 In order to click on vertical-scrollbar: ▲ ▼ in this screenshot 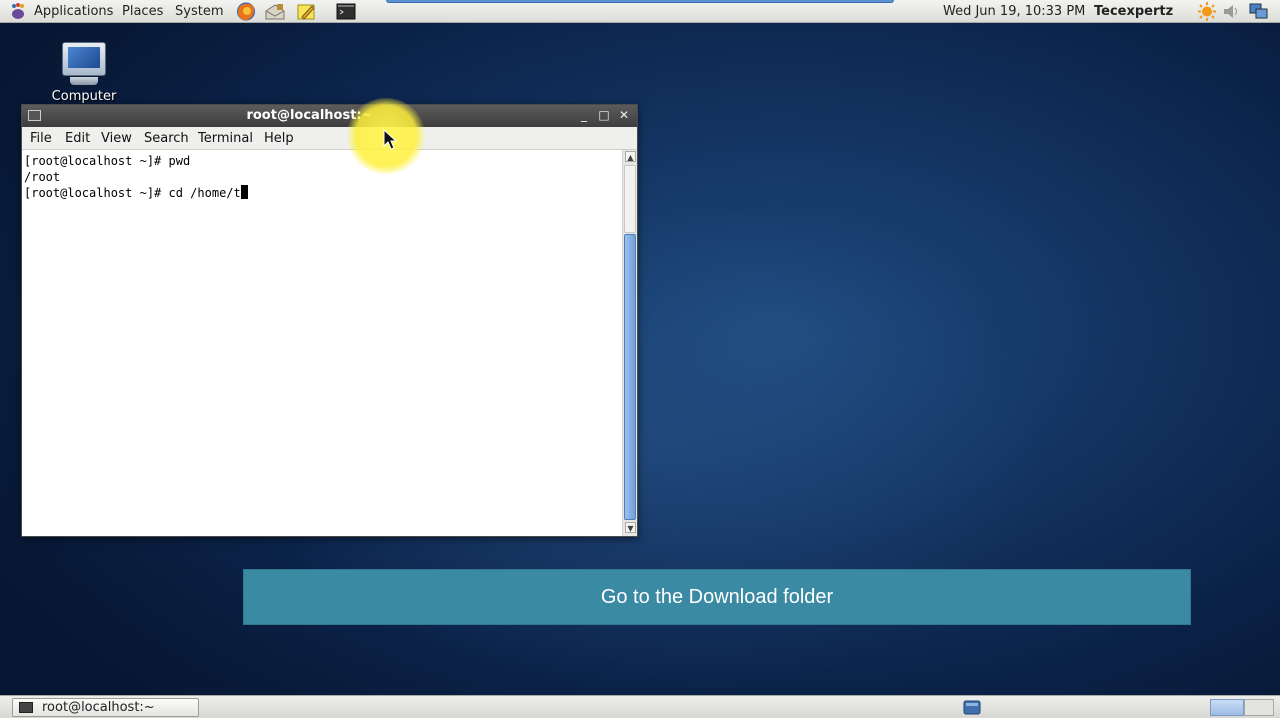, I will do `click(629, 343)`.